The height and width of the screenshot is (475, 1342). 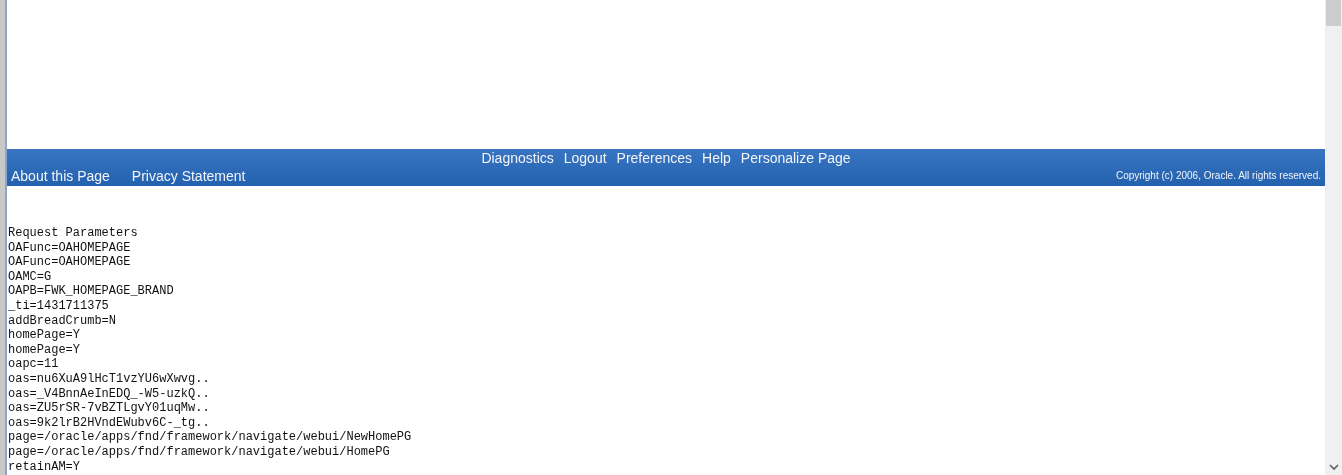 I want to click on parameter-line: page=/oracle/apps/fnd/framework/navigate/webui/NewHomePG, so click(x=210, y=437).